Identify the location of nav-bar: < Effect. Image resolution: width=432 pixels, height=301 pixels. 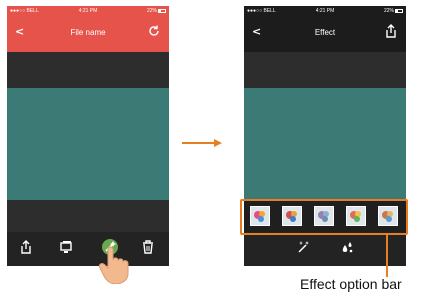
(325, 34).